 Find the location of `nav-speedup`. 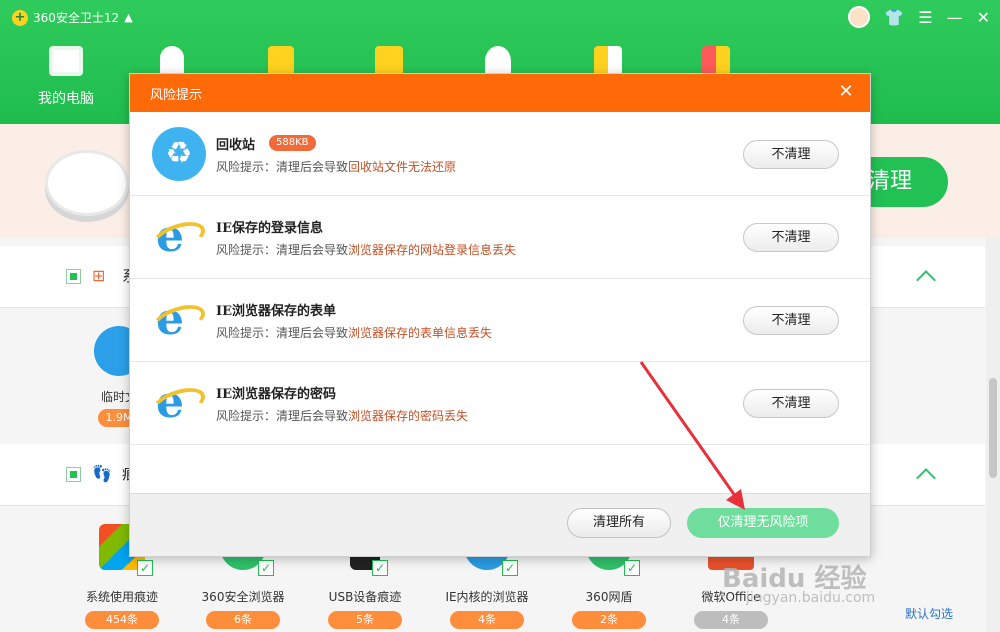

nav-speedup is located at coordinates (498, 61).